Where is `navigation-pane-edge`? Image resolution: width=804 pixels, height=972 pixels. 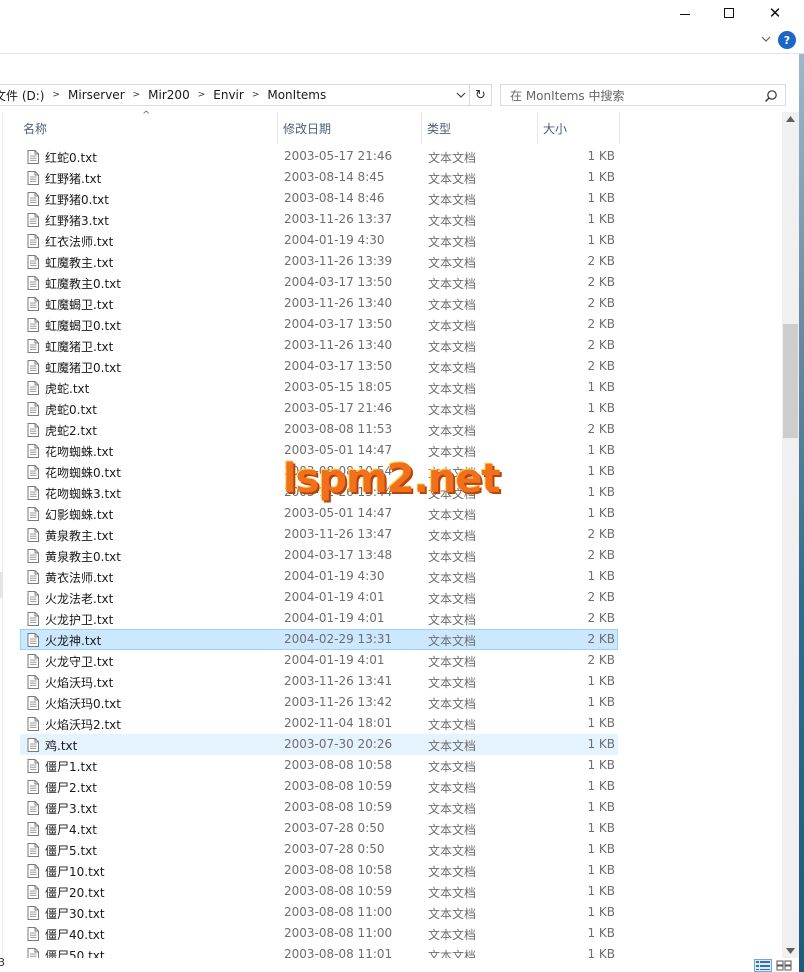
navigation-pane-edge is located at coordinates (1, 542).